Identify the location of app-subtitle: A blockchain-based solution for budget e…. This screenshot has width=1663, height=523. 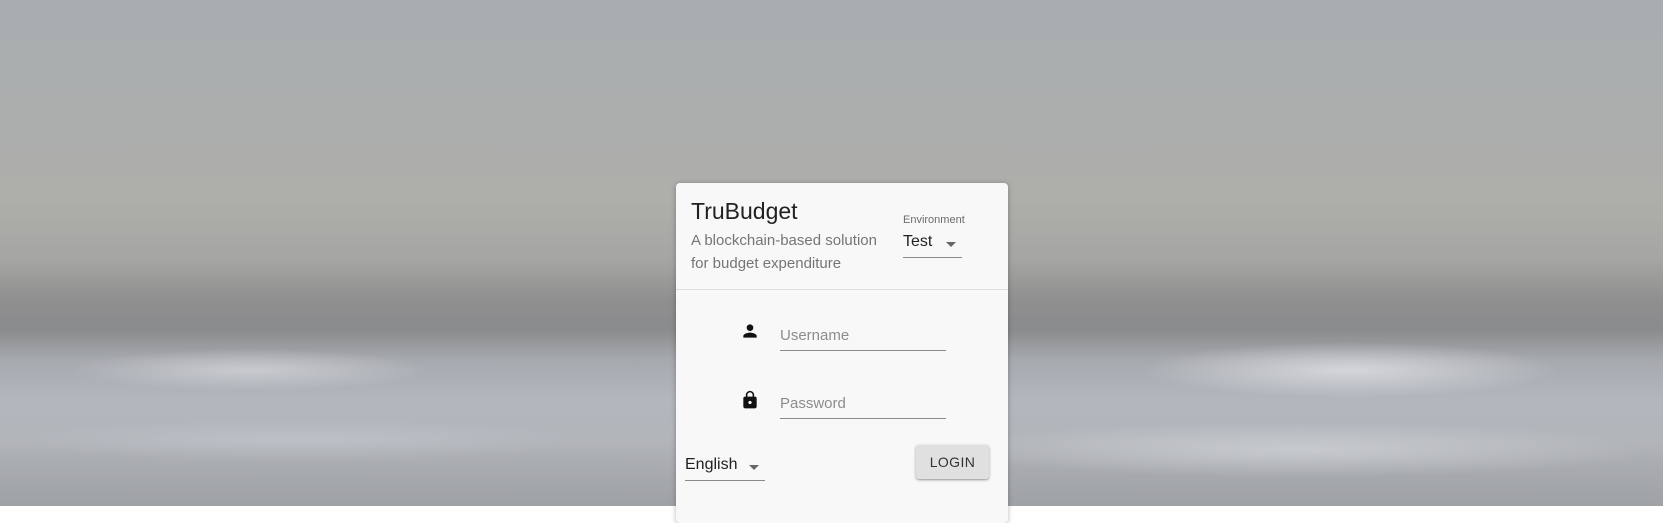
(784, 252).